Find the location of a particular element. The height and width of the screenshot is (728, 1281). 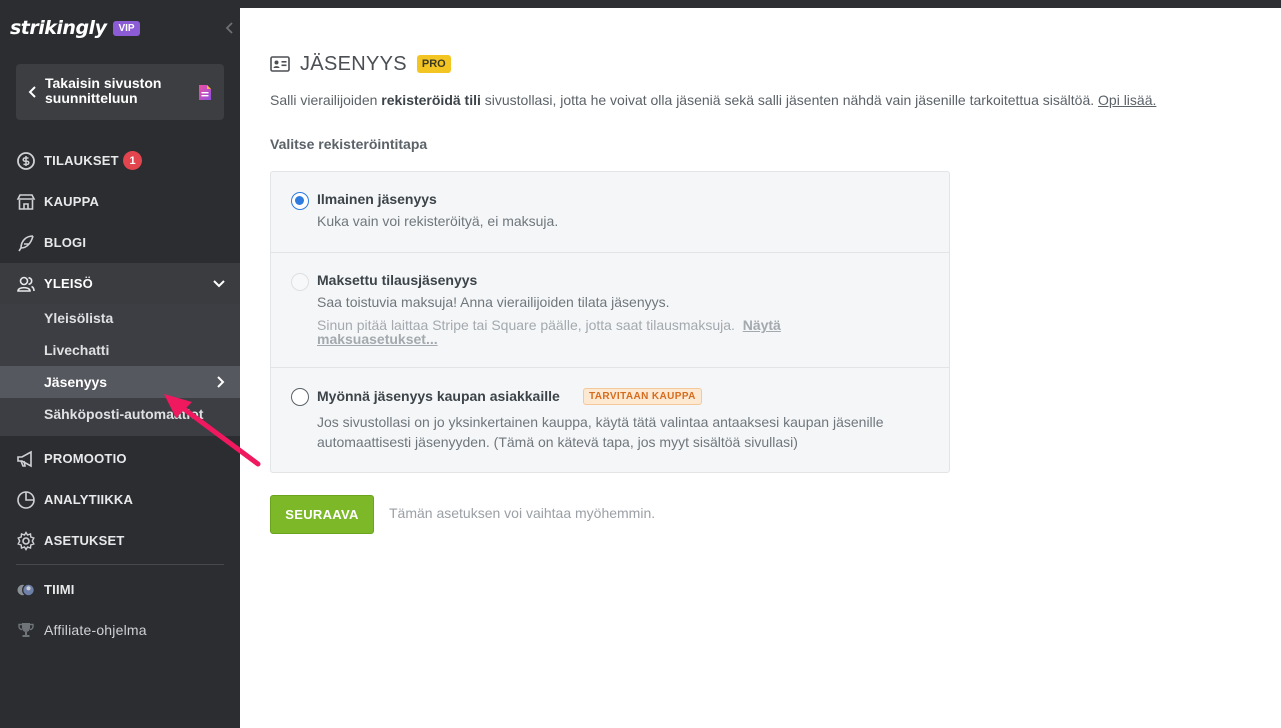

nav-affiliate: Affiliate-ohjelma is located at coordinates (120, 629).